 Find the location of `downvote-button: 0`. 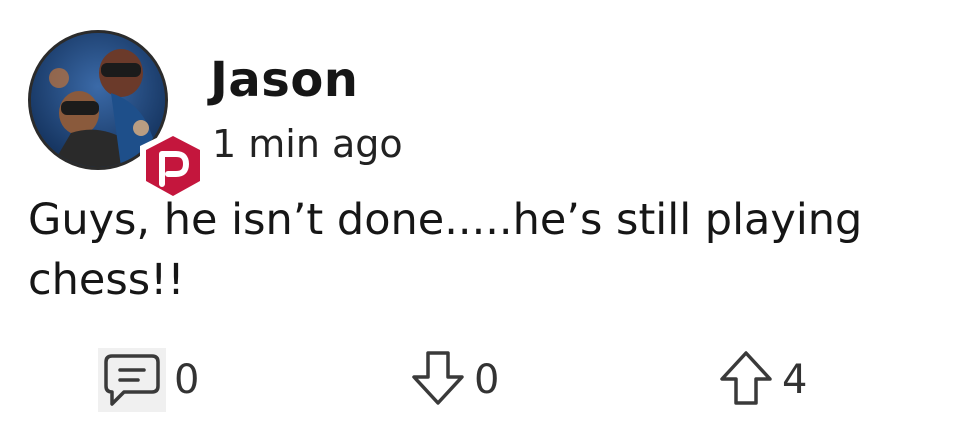

downvote-button: 0 is located at coordinates (454, 380).